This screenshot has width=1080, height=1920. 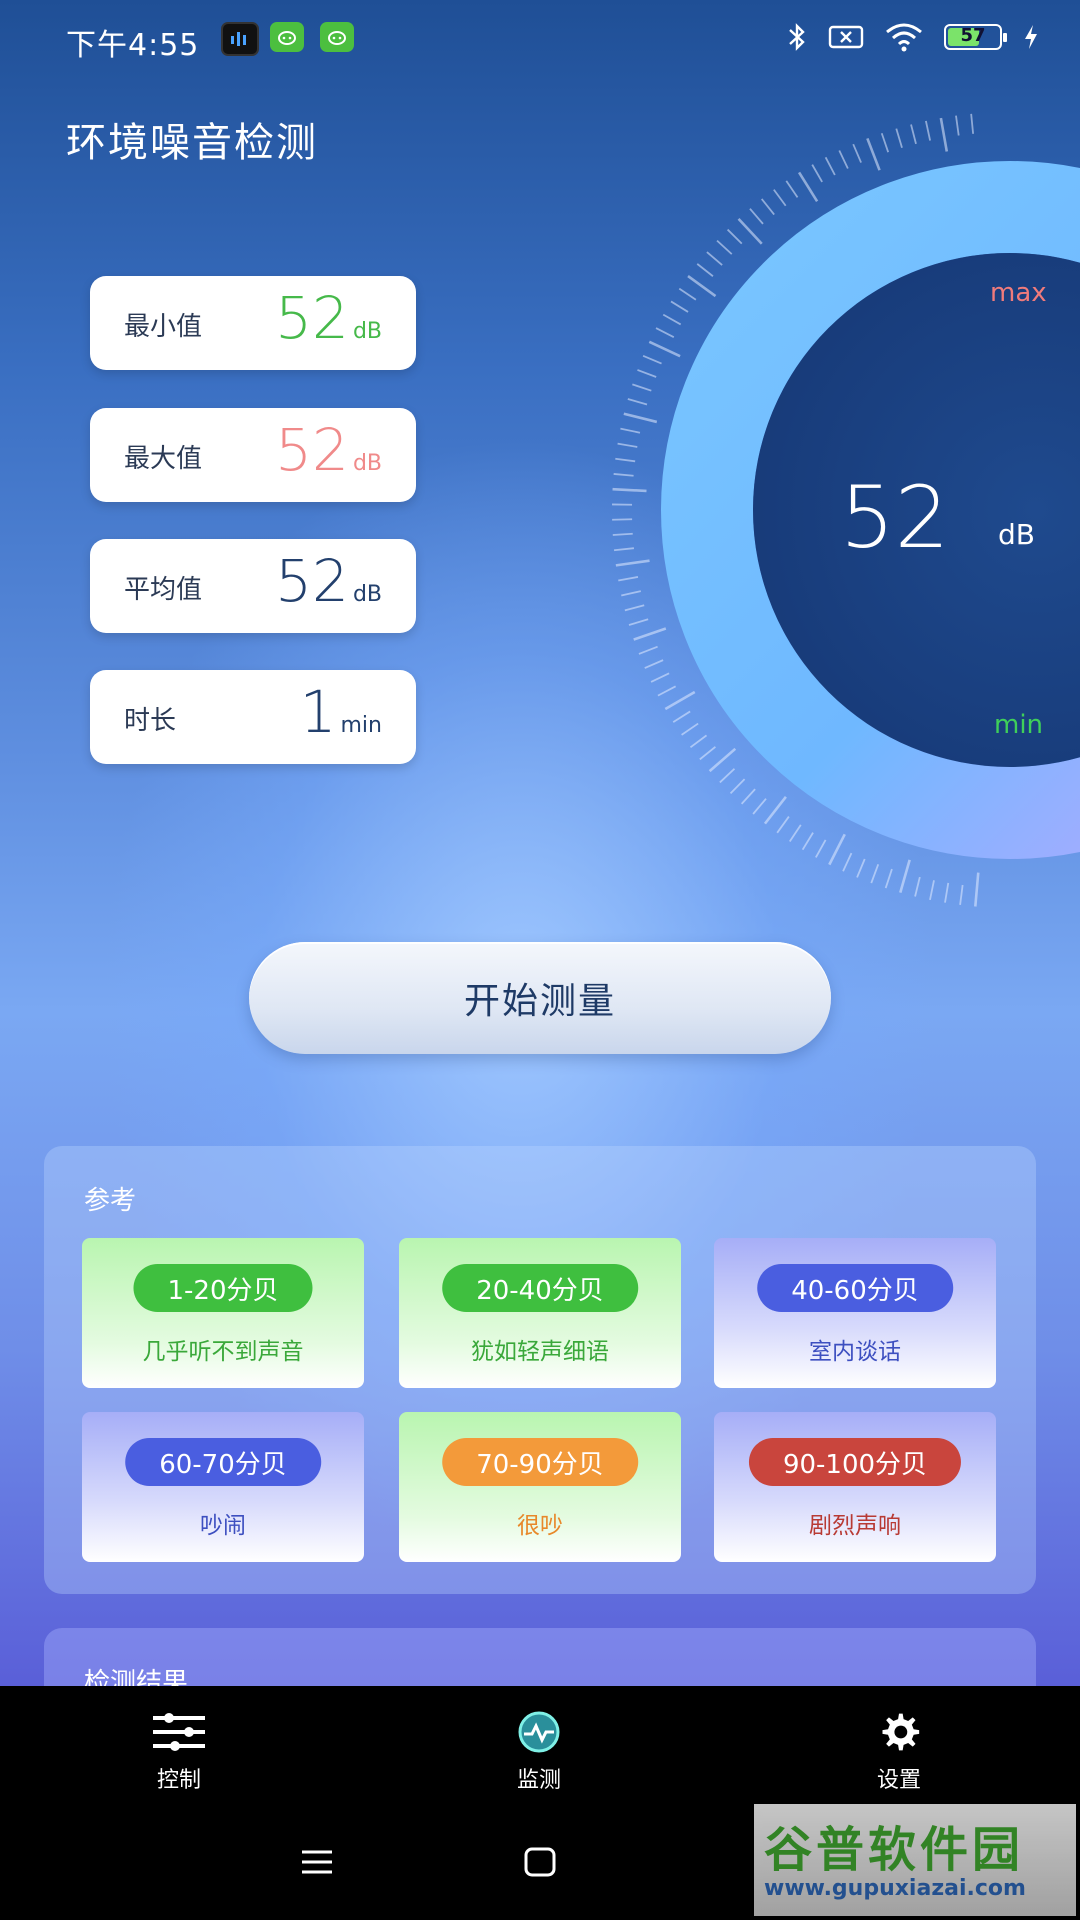 What do you see at coordinates (855, 1313) in the screenshot?
I see `reference-item: 40-60分贝 室内谈话` at bounding box center [855, 1313].